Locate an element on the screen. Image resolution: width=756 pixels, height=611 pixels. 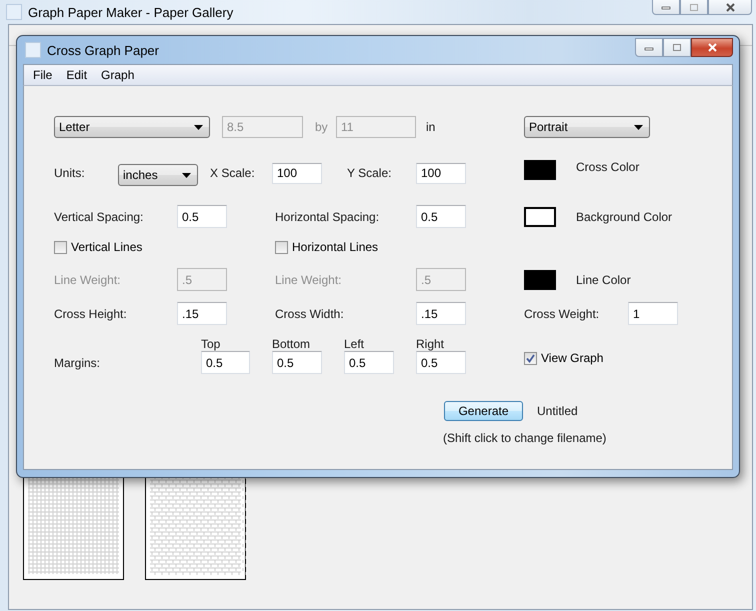
field-label: Left is located at coordinates (355, 344).